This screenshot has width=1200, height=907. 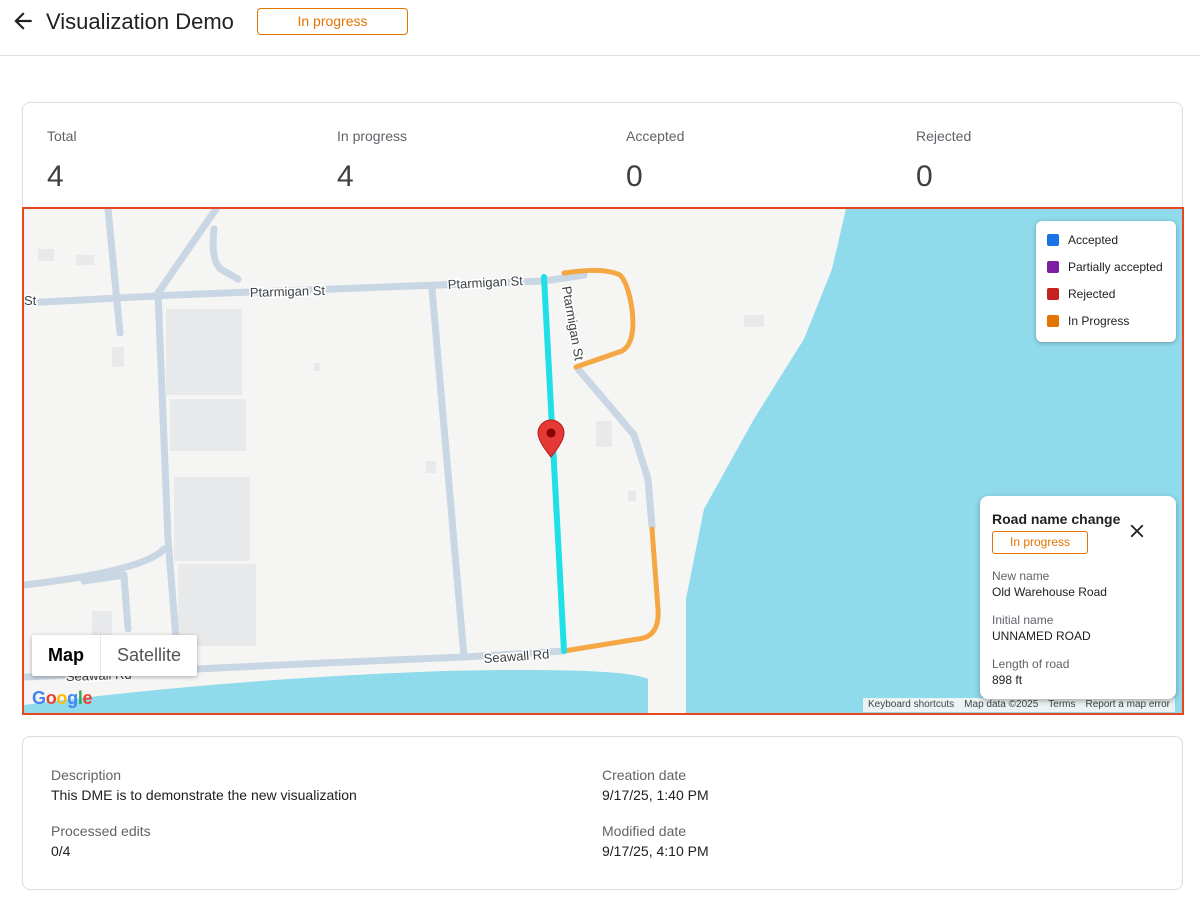 What do you see at coordinates (1007, 680) in the screenshot?
I see `road-length-value: 898 ft` at bounding box center [1007, 680].